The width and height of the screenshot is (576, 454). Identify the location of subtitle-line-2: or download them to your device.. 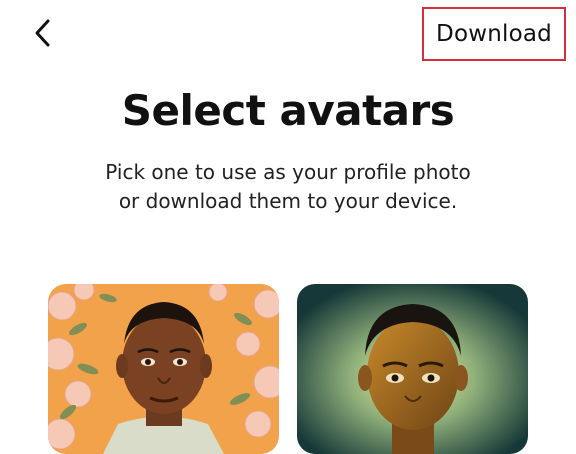
(288, 201).